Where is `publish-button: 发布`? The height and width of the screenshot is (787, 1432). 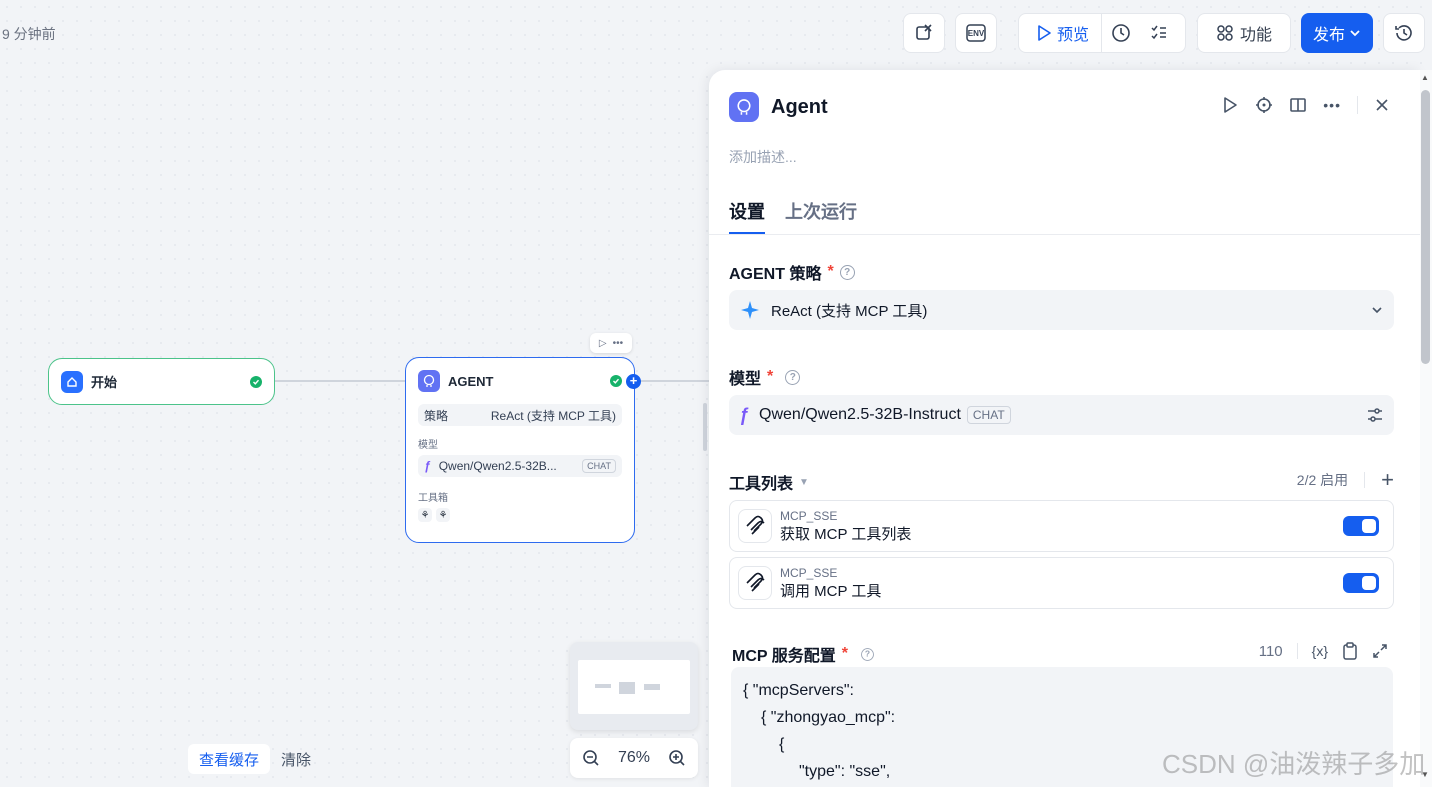 publish-button: 发布 is located at coordinates (1337, 33).